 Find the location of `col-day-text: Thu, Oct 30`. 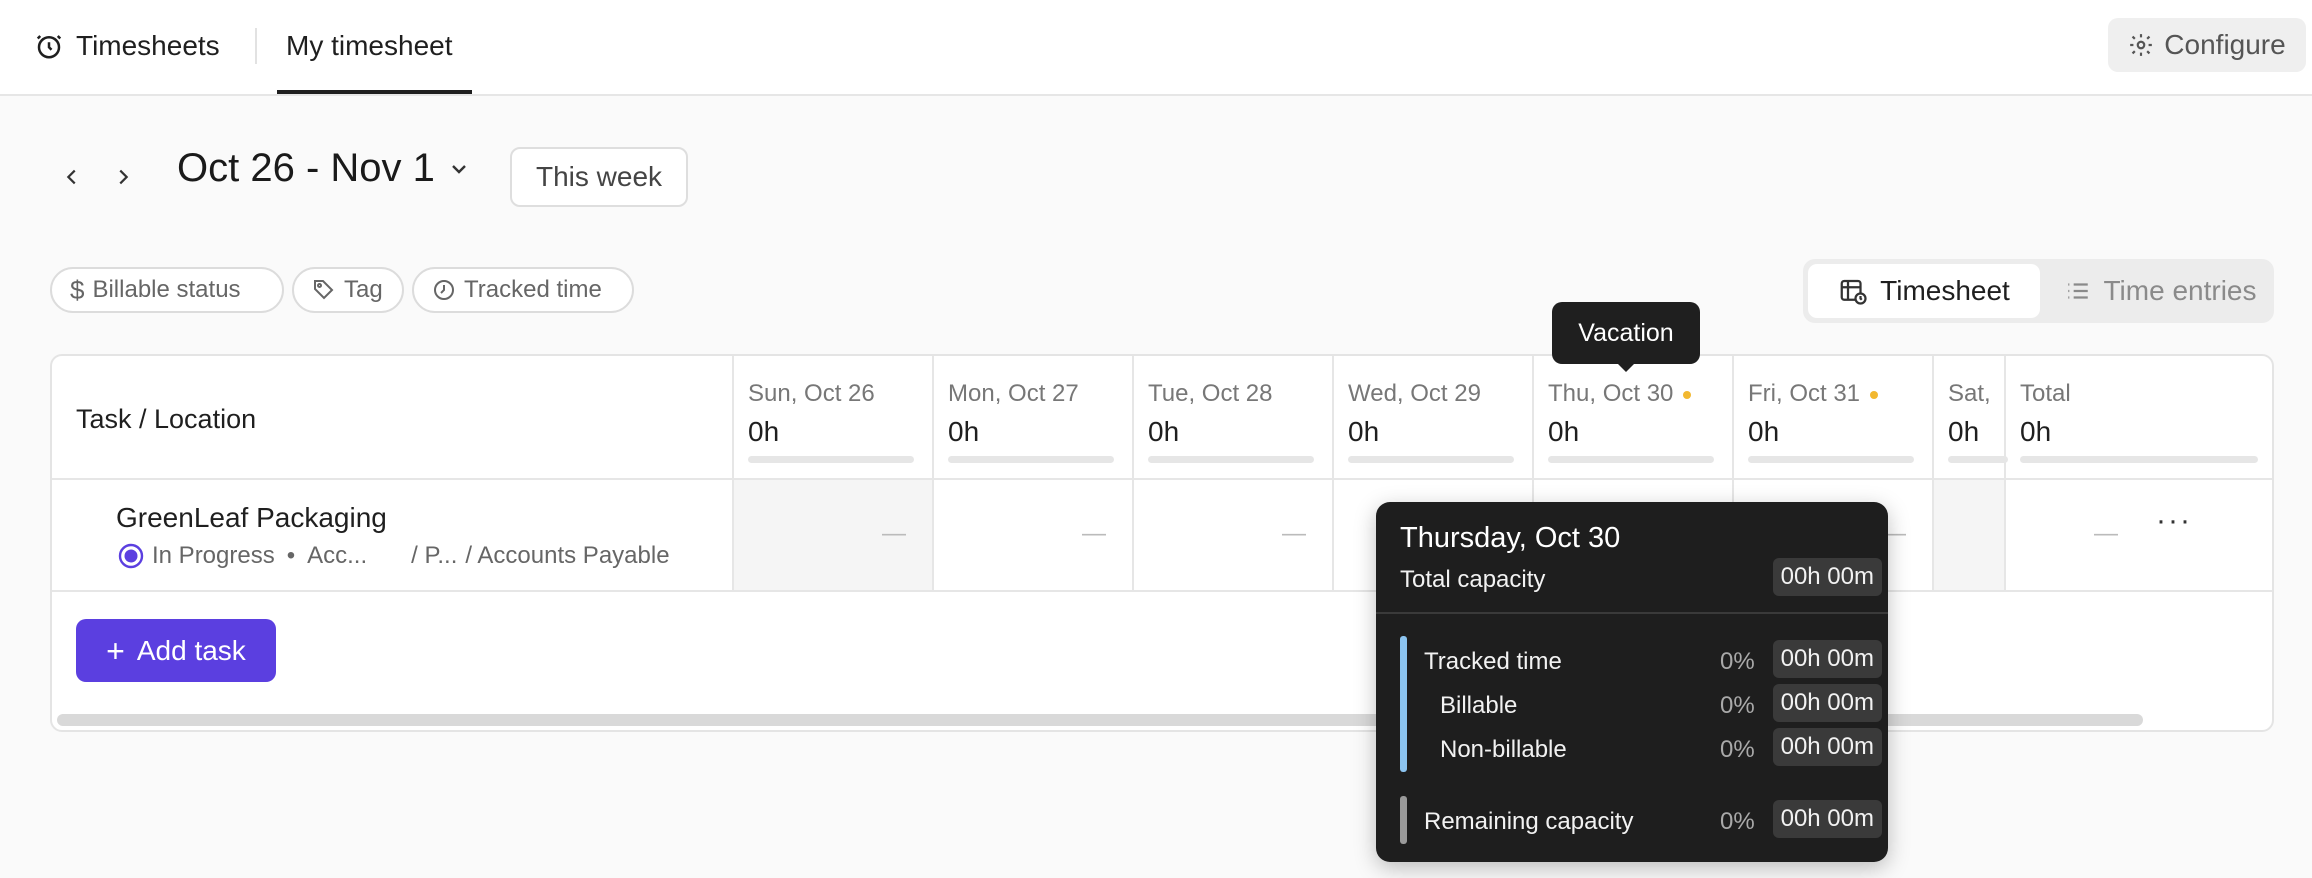

col-day-text: Thu, Oct 30 is located at coordinates (1611, 393).